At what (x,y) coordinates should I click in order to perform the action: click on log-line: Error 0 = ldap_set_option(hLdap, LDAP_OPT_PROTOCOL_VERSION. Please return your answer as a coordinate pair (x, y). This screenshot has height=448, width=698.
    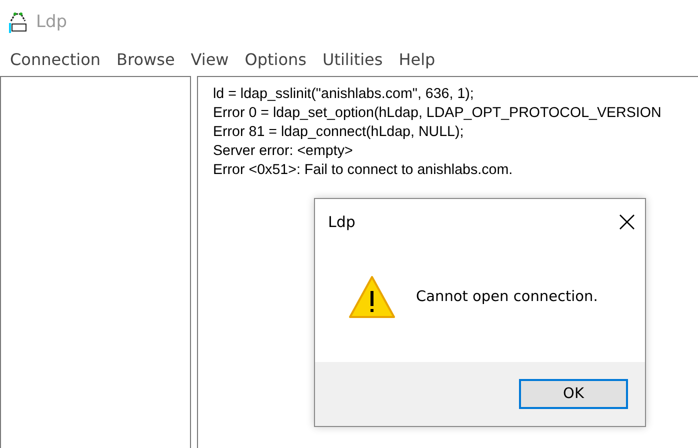
    Looking at the image, I should click on (437, 113).